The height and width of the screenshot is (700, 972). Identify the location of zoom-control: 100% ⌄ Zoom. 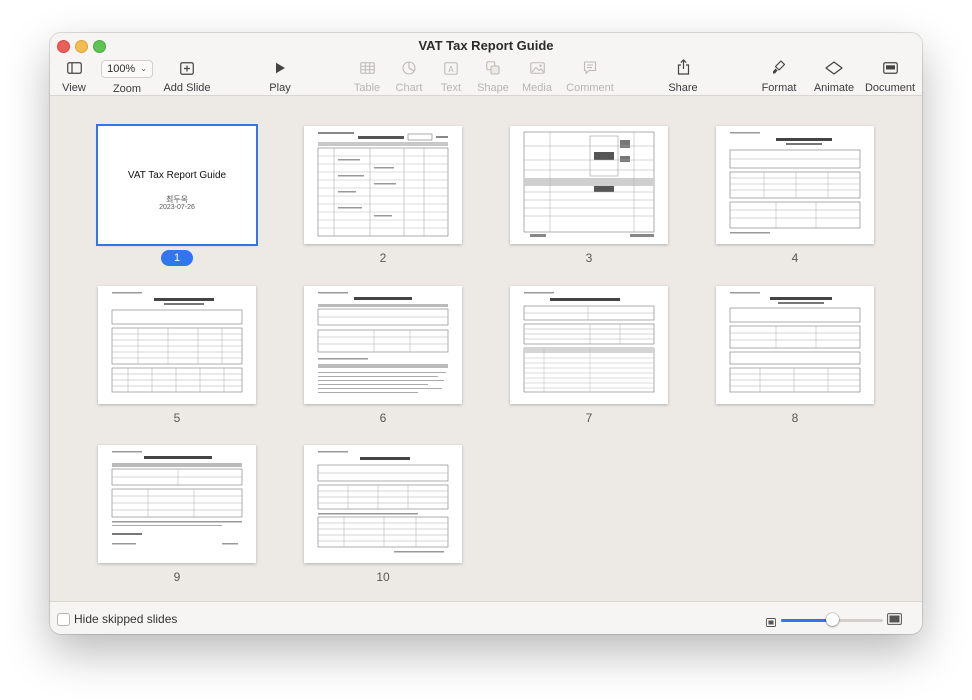
(127, 77).